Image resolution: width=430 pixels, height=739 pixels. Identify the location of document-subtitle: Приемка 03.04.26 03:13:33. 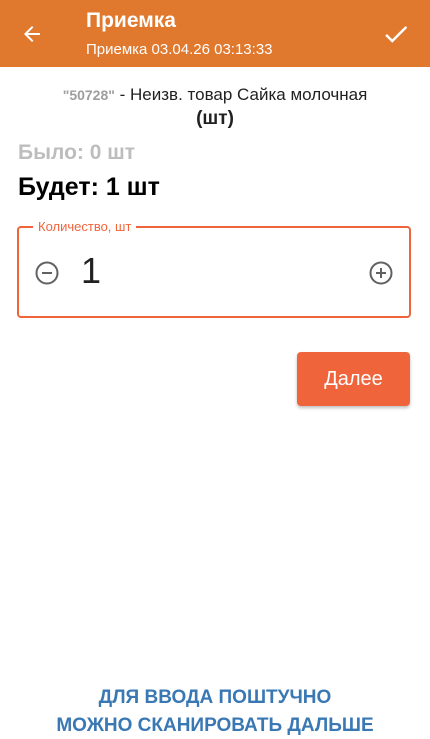
(179, 49).